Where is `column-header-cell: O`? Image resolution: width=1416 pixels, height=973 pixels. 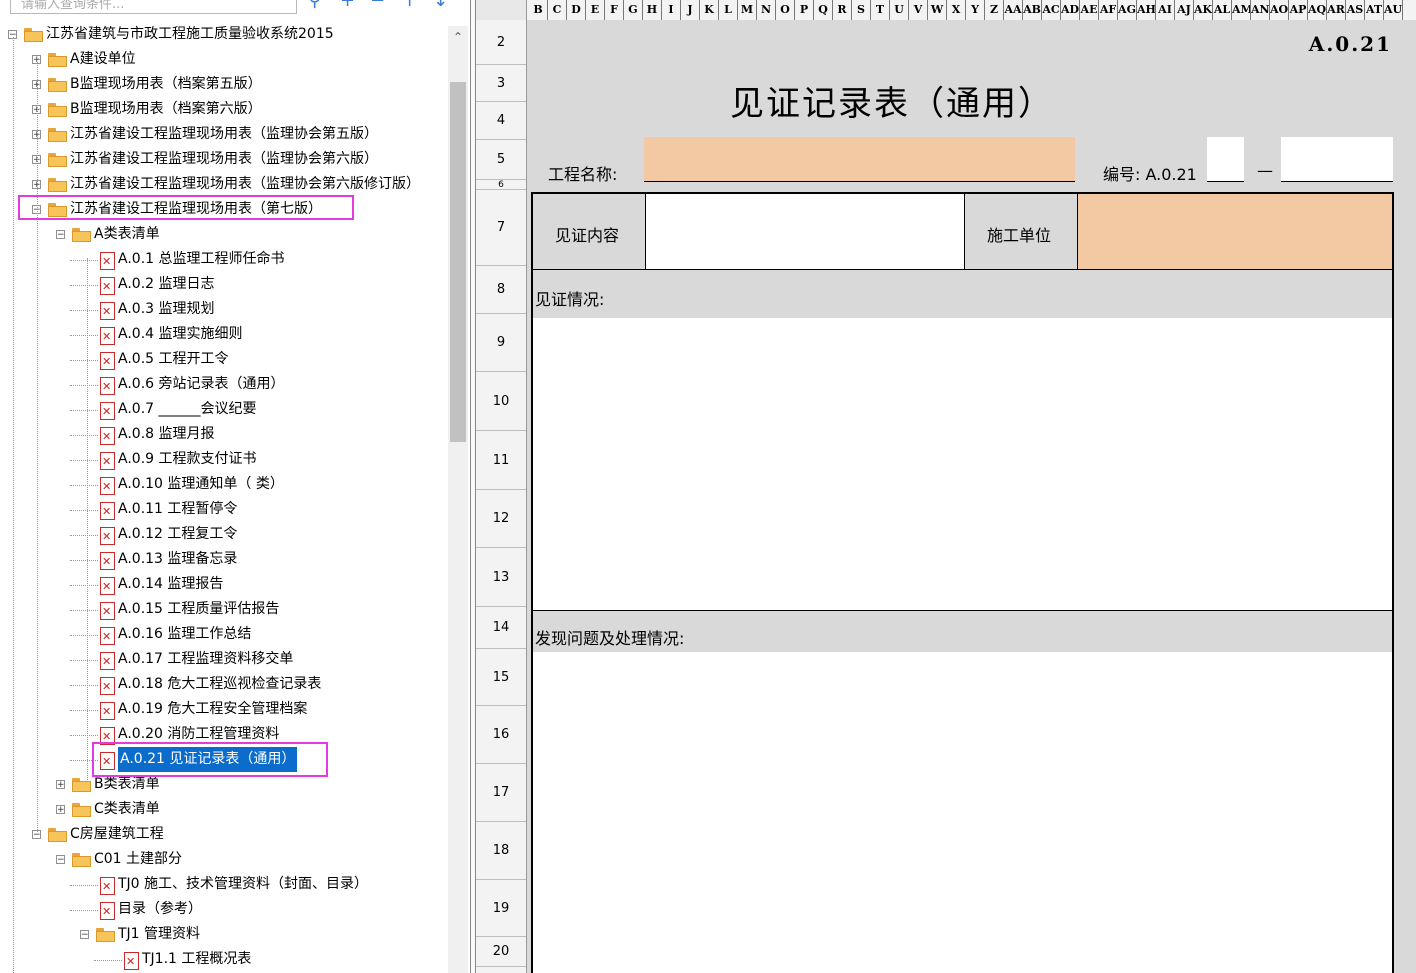
column-header-cell: O is located at coordinates (785, 10).